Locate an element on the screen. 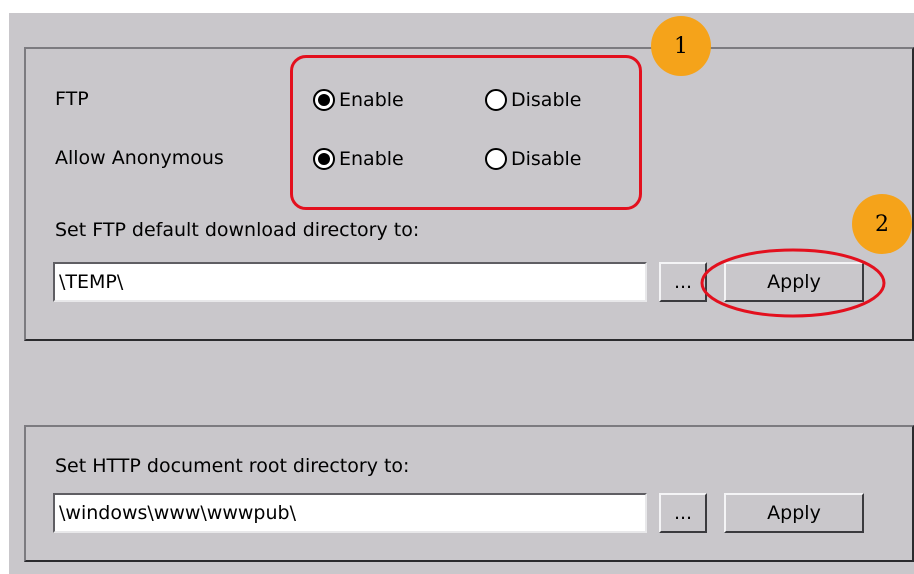 The width and height of the screenshot is (914, 574). apply-button-highlight is located at coordinates (793, 283).